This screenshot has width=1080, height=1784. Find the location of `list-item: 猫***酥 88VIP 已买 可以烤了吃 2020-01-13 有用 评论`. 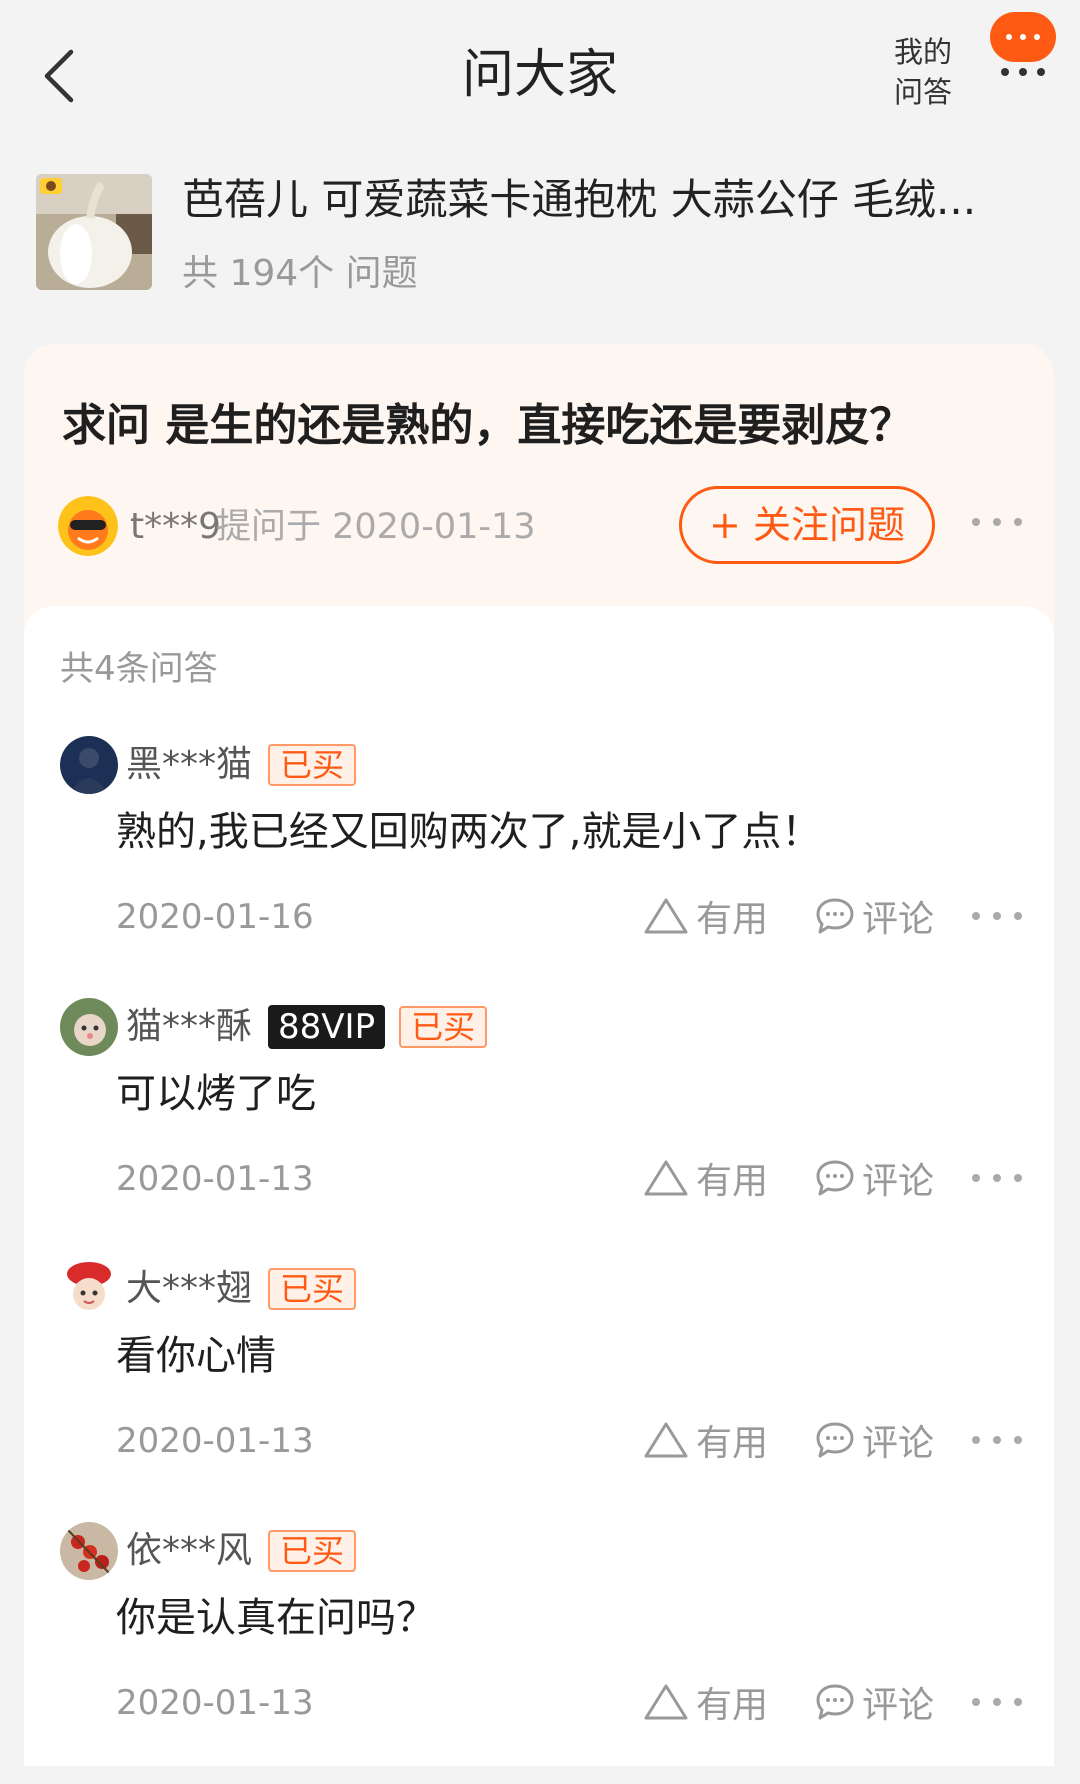

list-item: 猫***酥 88VIP 已买 可以烤了吃 2020-01-13 有用 评论 is located at coordinates (539, 1129).